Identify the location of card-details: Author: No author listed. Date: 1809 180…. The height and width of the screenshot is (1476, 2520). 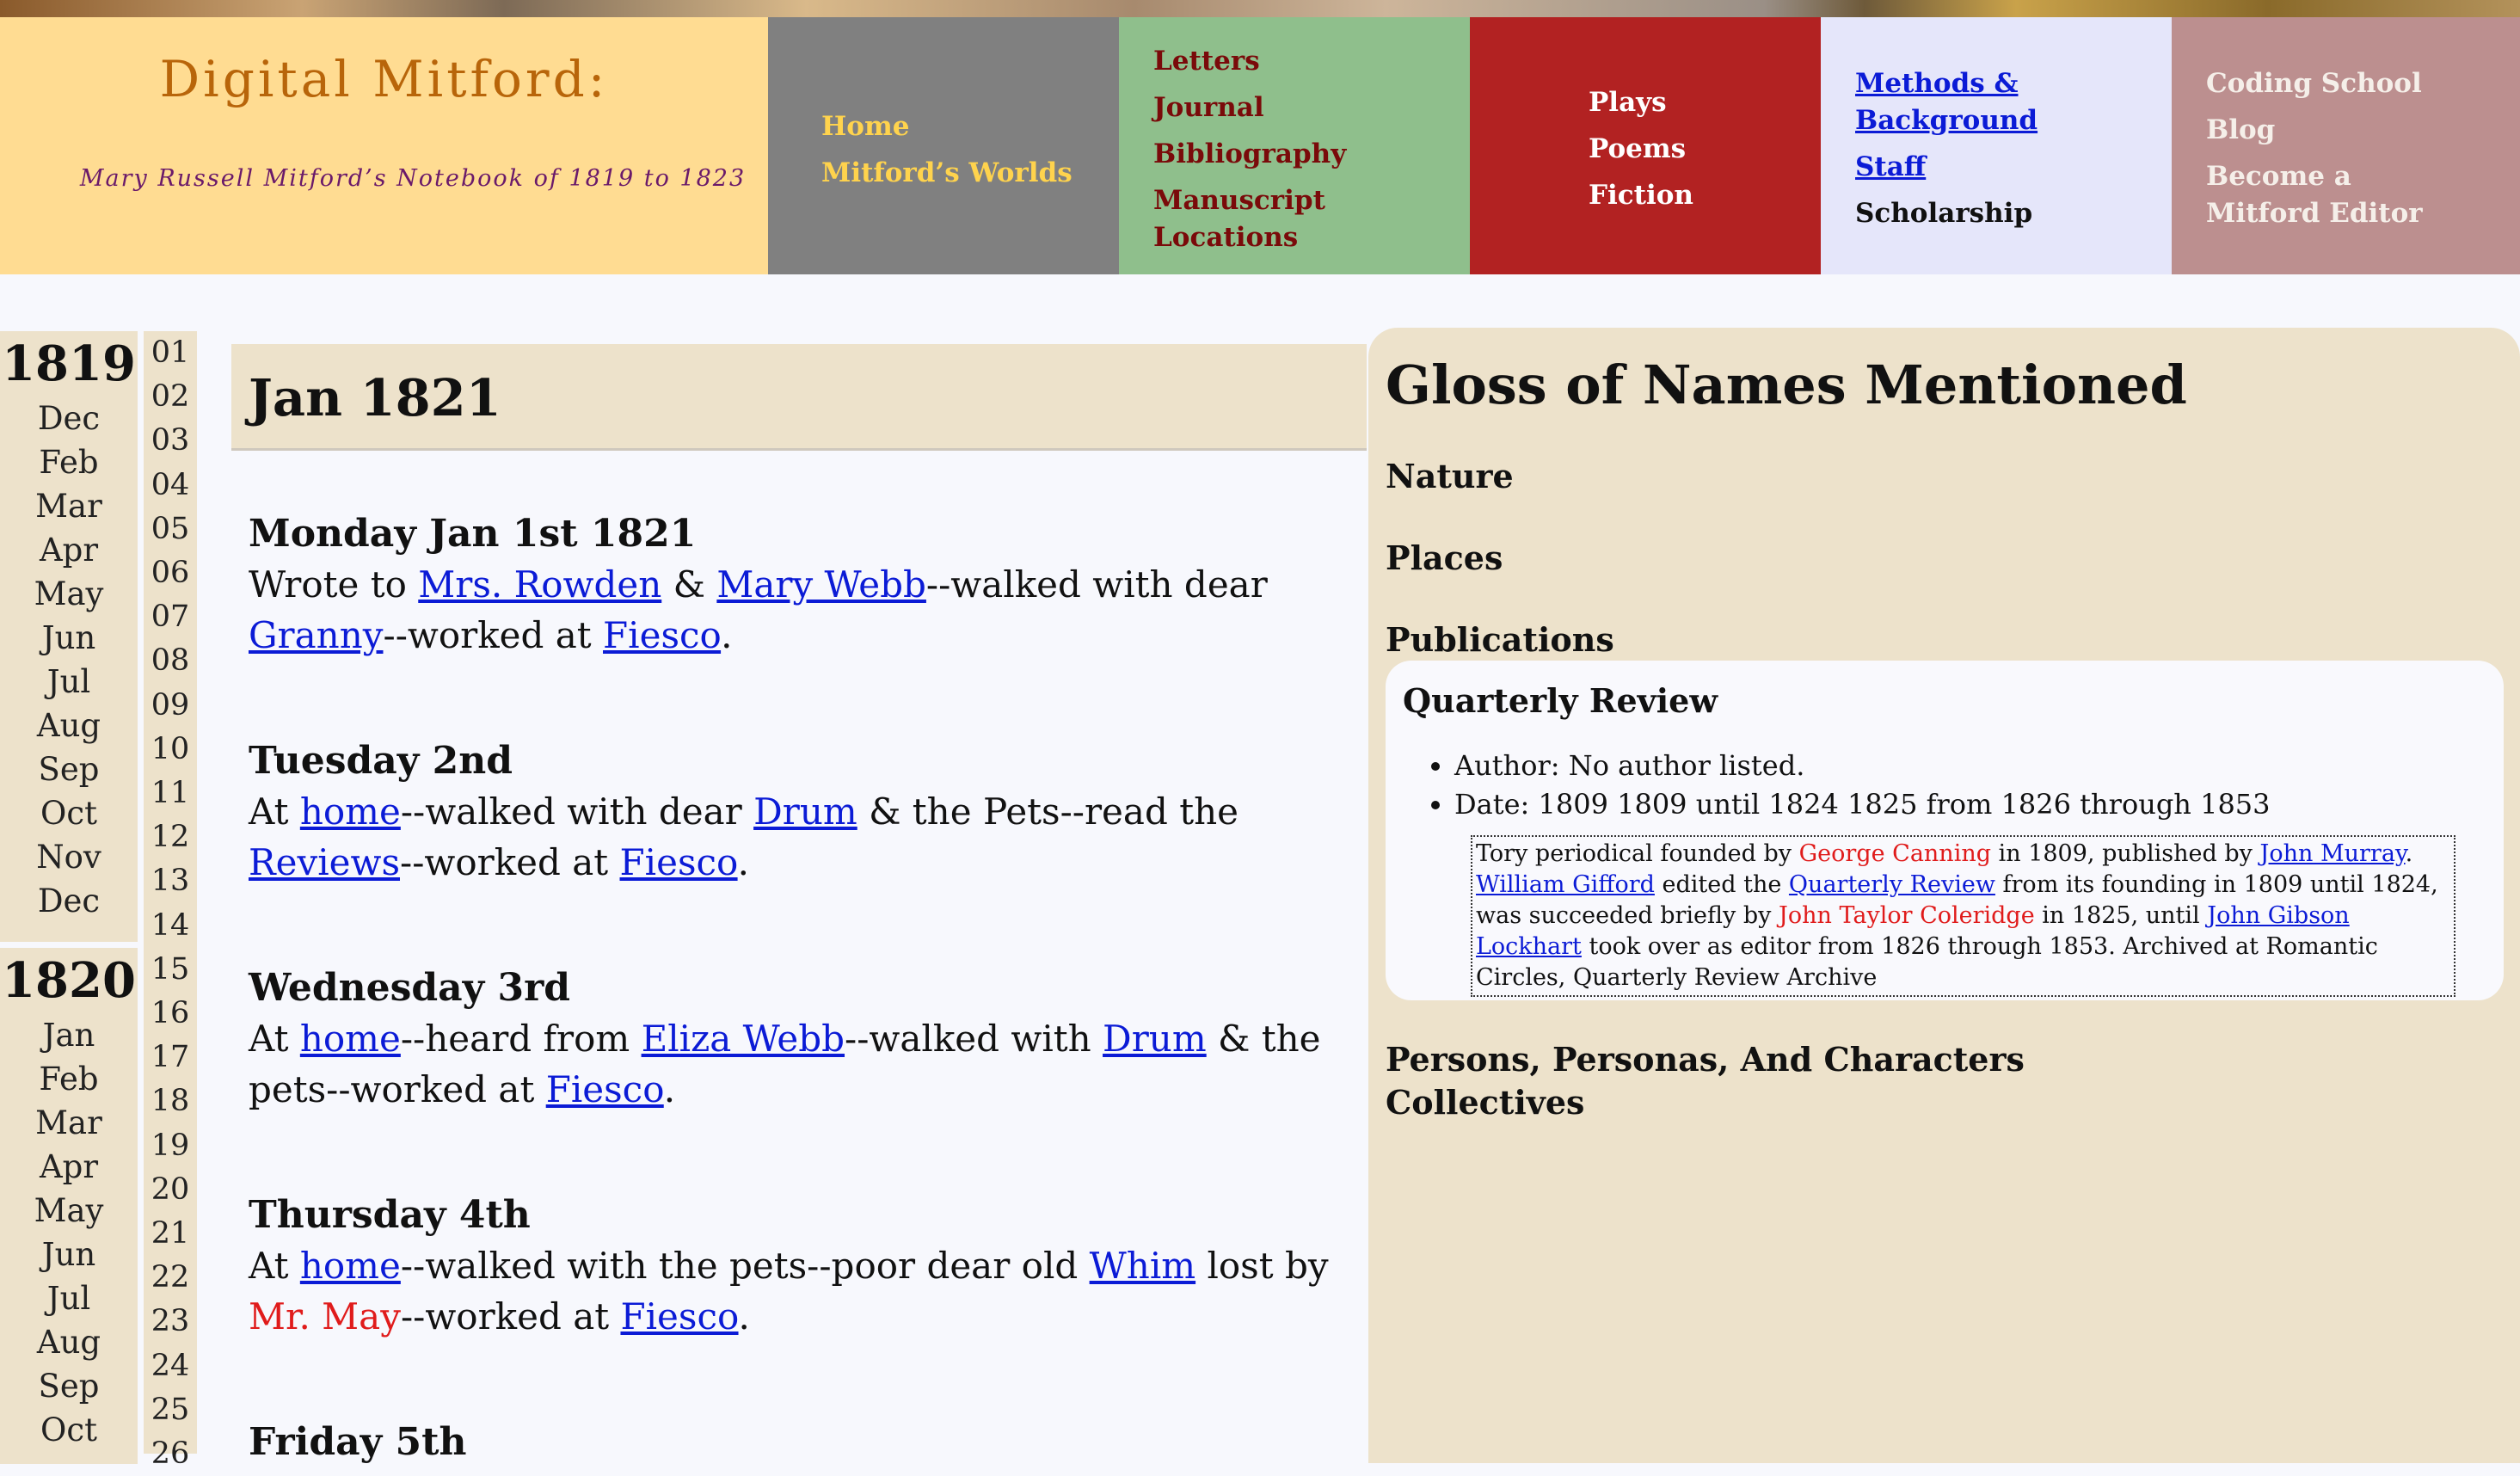
(1863, 785).